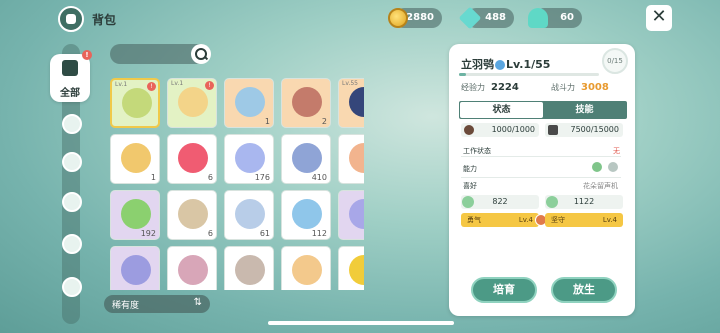 This screenshot has width=720, height=333. I want to click on preference-item: 822, so click(500, 202).